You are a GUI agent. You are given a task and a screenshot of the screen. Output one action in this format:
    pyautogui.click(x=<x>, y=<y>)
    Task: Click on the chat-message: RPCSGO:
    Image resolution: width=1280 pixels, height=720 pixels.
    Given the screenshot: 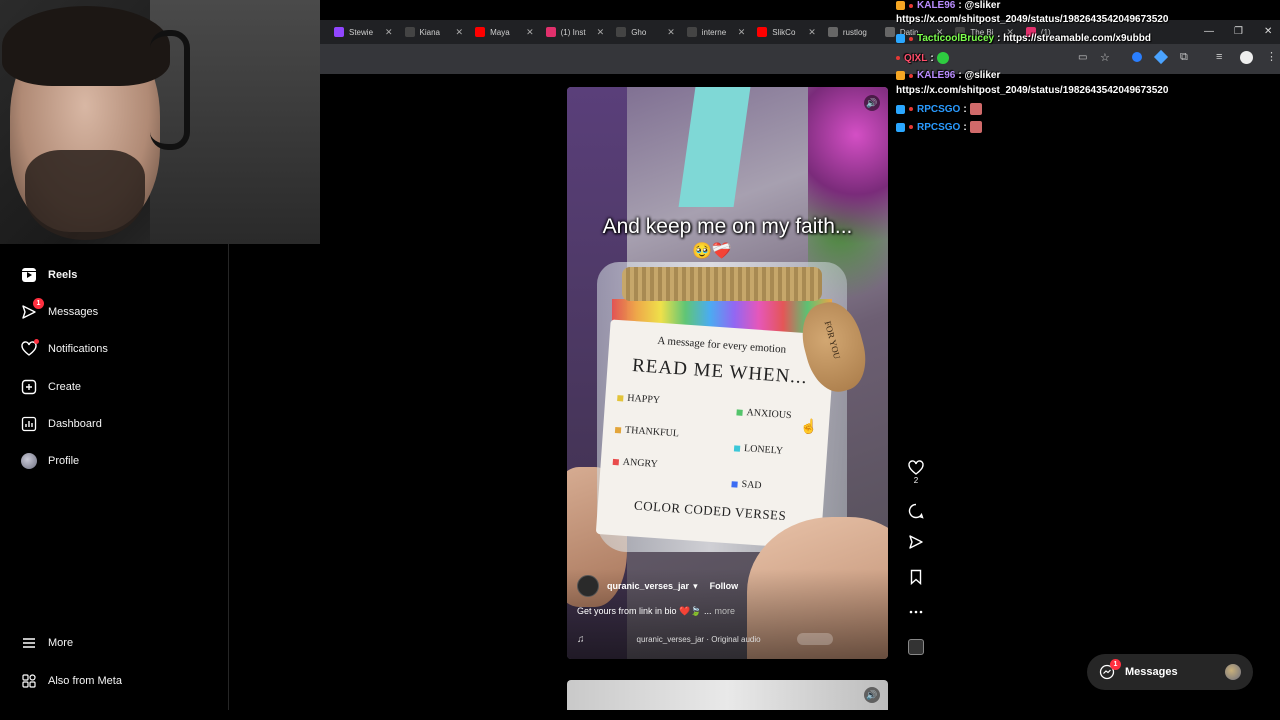 What is the action you would take?
    pyautogui.click(x=939, y=109)
    